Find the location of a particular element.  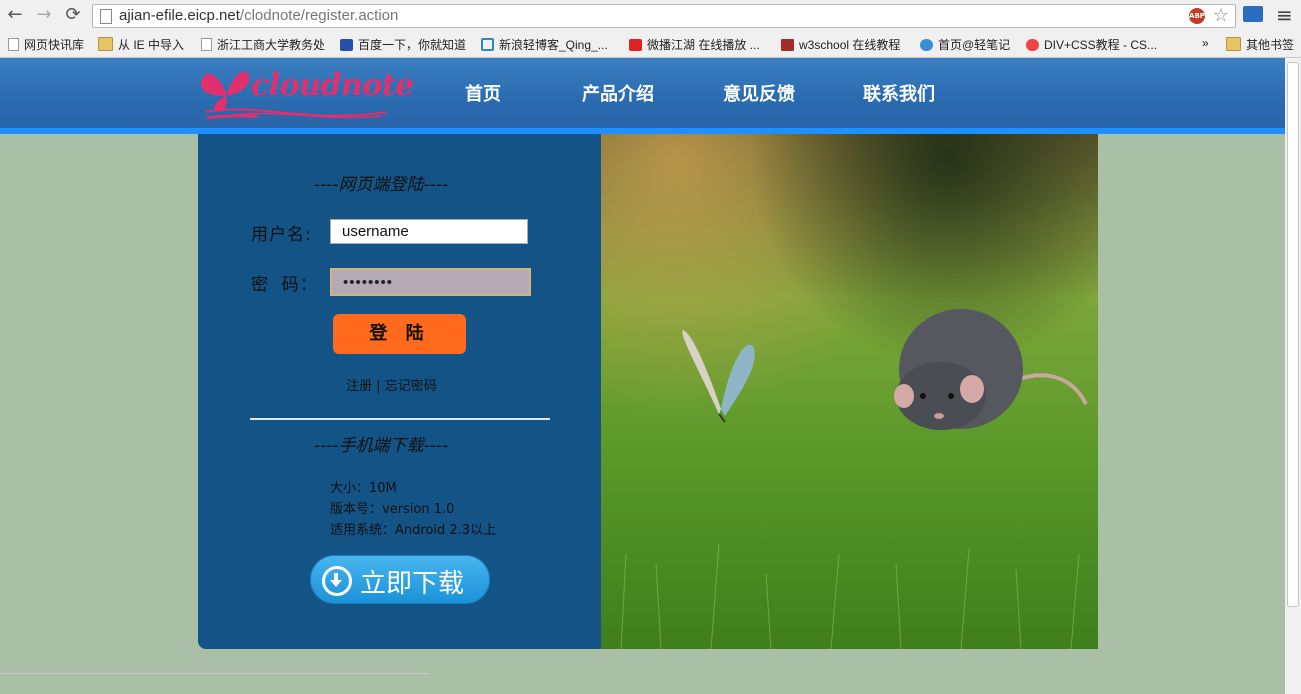

download-label: 立即下载 is located at coordinates (412, 584).